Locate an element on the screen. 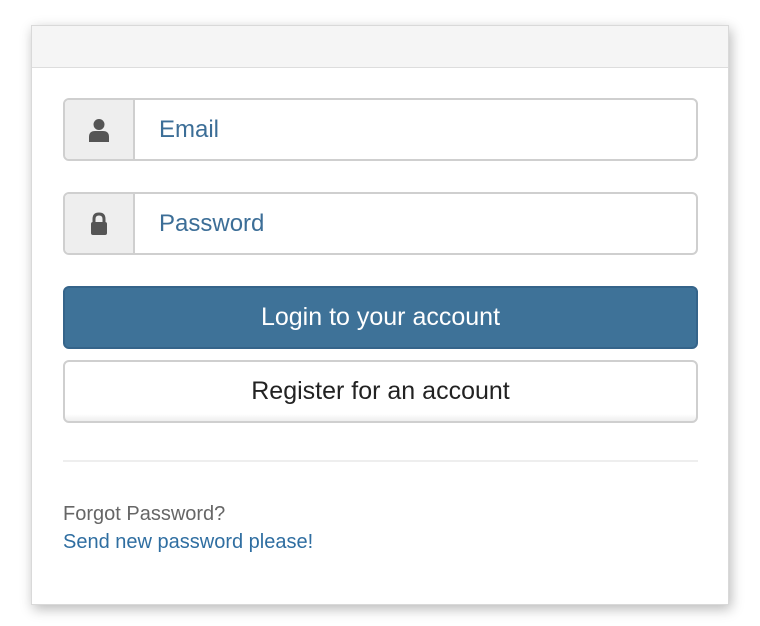  password-field is located at coordinates (415, 223).